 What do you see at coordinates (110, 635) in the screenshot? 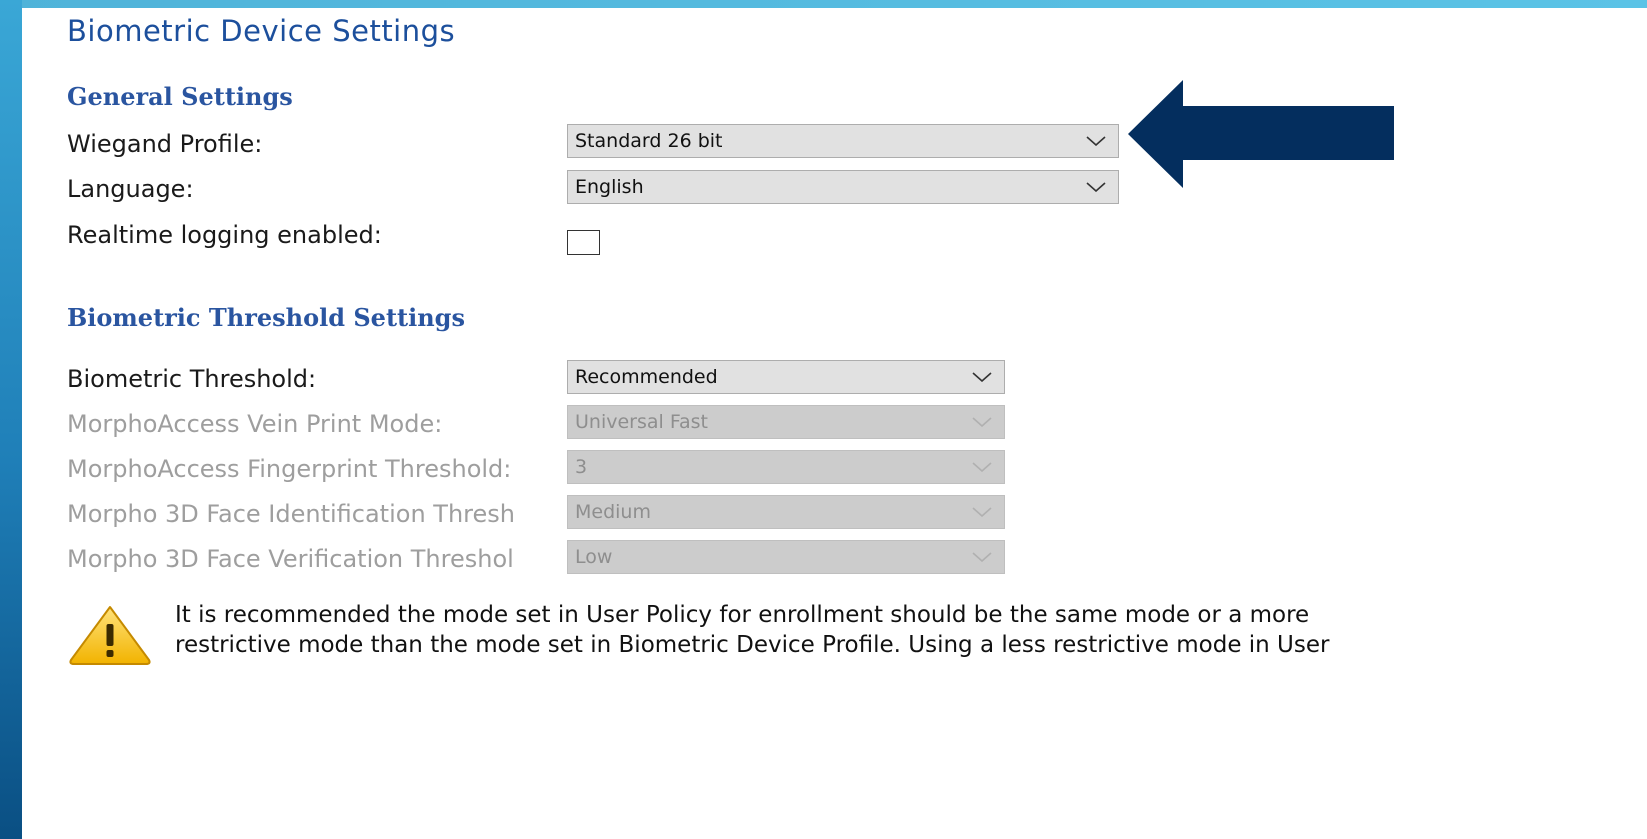
I see `warning-icon` at bounding box center [110, 635].